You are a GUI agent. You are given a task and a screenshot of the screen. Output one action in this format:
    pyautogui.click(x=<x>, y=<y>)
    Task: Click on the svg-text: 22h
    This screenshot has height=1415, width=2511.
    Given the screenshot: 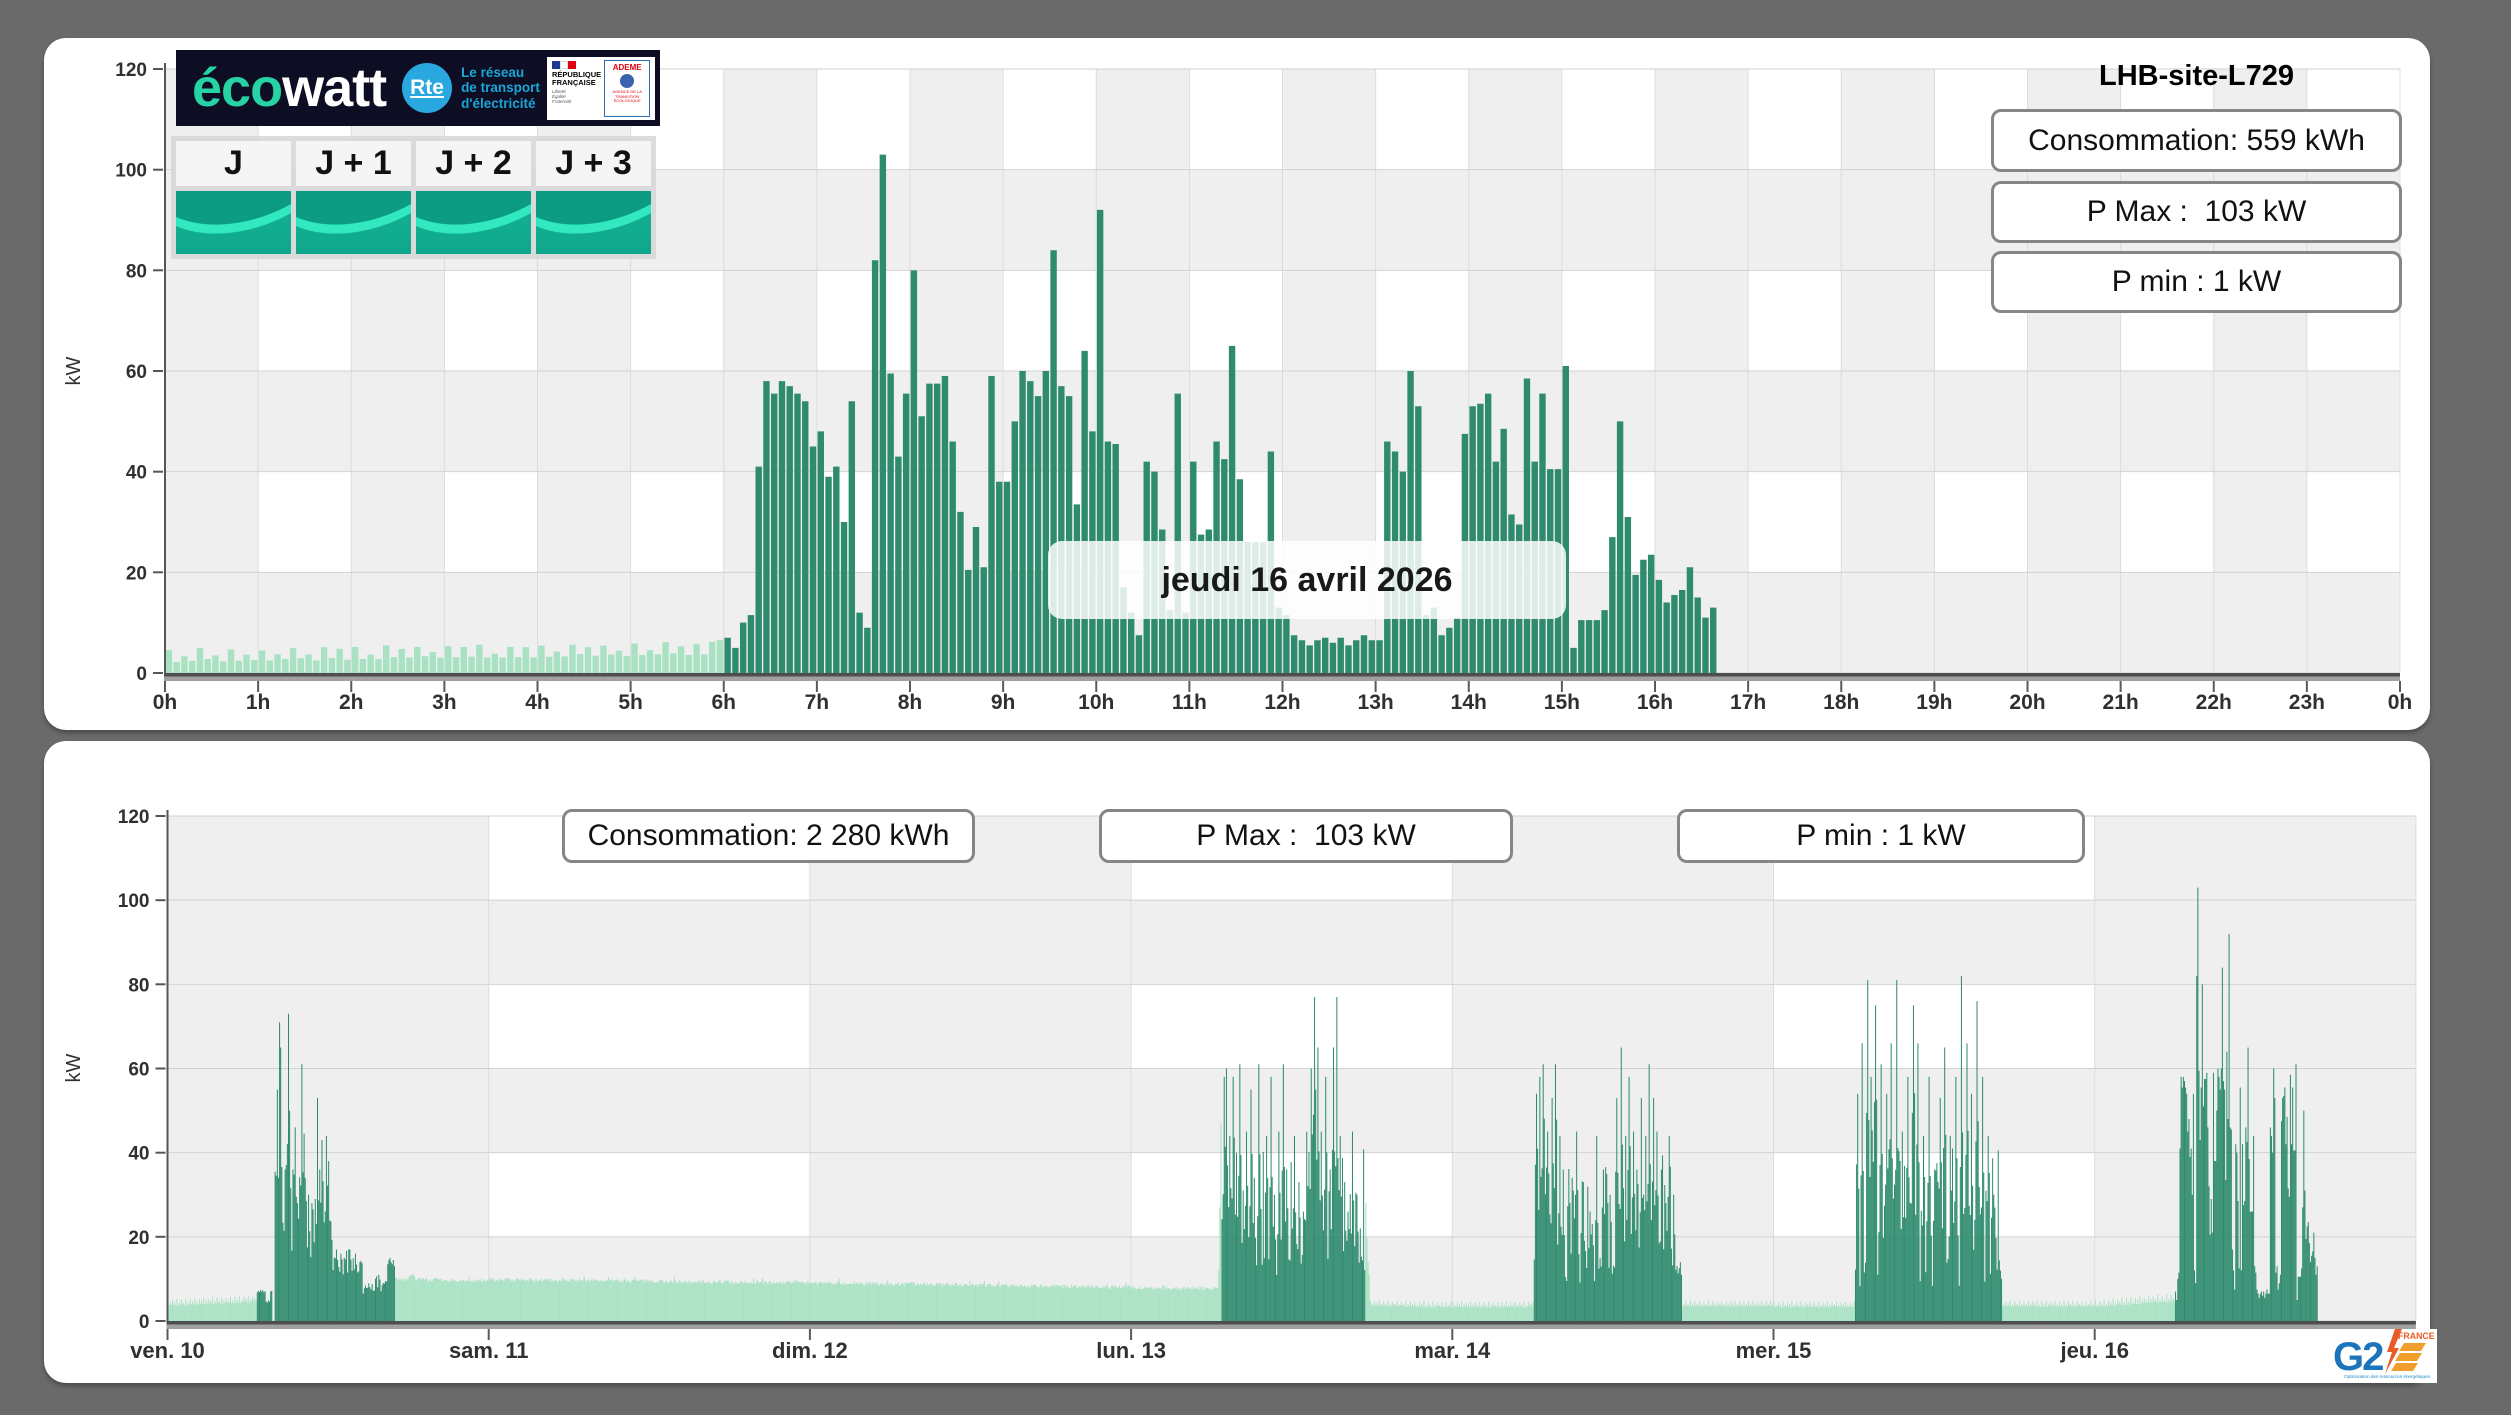 What is the action you would take?
    pyautogui.click(x=2214, y=702)
    